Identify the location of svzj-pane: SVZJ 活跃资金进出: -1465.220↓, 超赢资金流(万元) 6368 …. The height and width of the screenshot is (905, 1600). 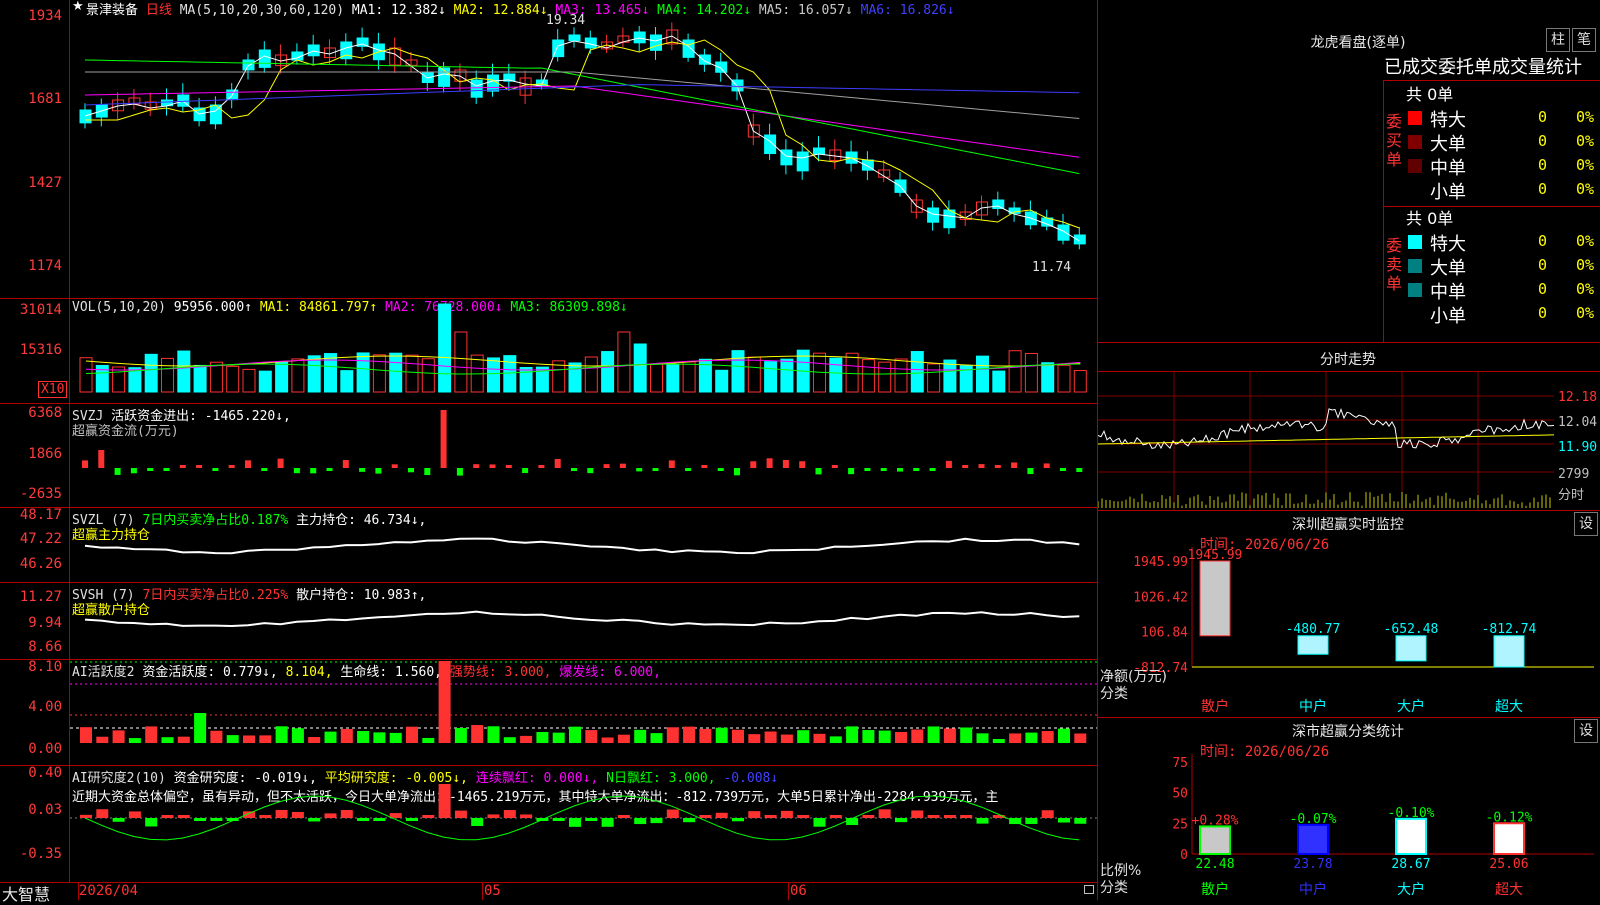
(549, 456).